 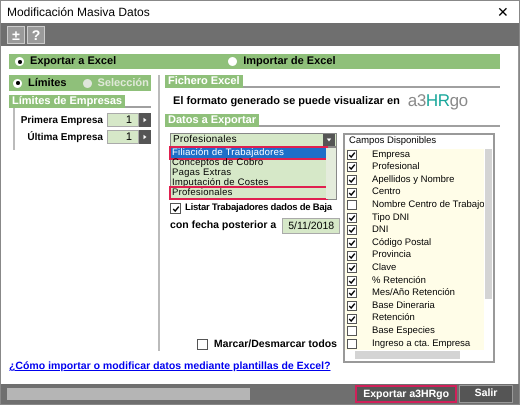 What do you see at coordinates (248, 183) in the screenshot?
I see `dropdown-option: Imputación de Costes` at bounding box center [248, 183].